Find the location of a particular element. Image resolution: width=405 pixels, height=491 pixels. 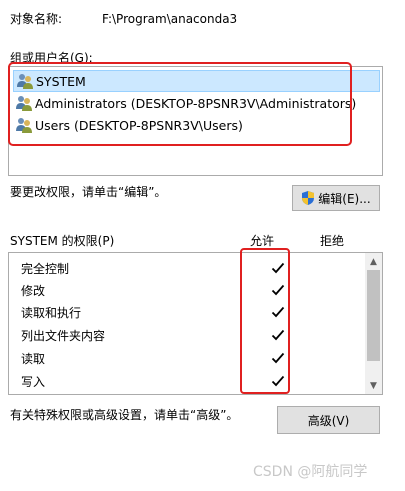

permission-row: 读取和执行 is located at coordinates (191, 312).